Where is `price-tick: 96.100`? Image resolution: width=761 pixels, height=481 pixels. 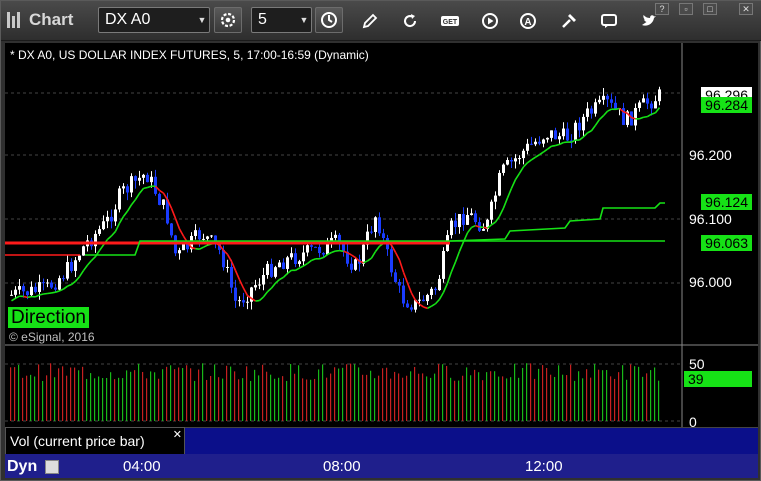
price-tick: 96.100 is located at coordinates (710, 219).